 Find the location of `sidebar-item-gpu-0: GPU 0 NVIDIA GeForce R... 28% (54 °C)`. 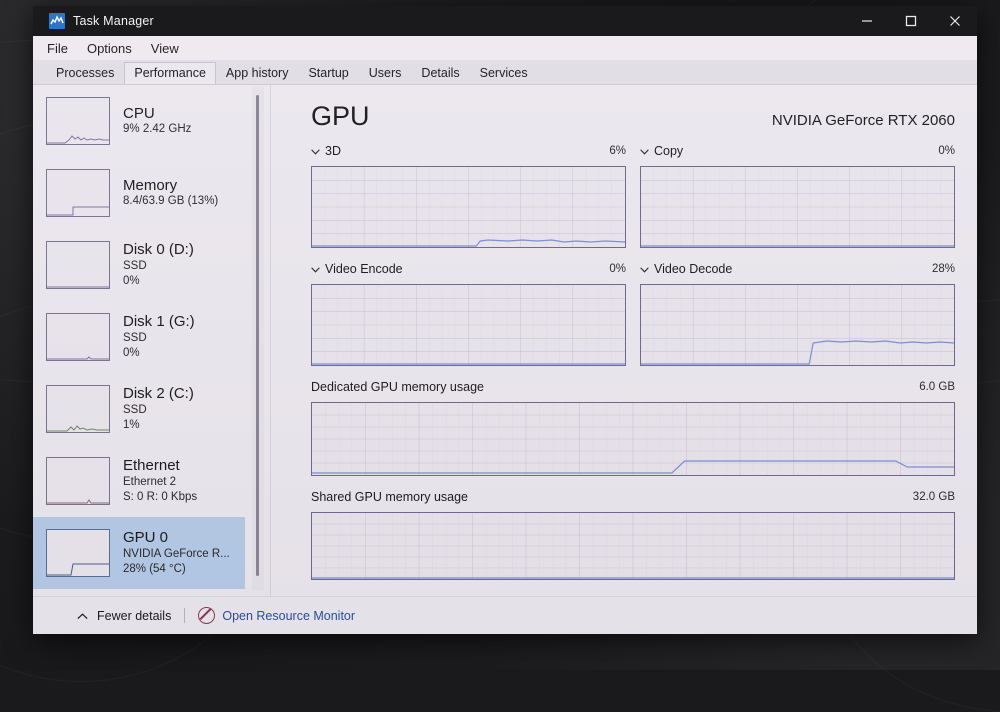

sidebar-item-gpu-0: GPU 0 NVIDIA GeForce R... 28% (54 °C) is located at coordinates (139, 553).